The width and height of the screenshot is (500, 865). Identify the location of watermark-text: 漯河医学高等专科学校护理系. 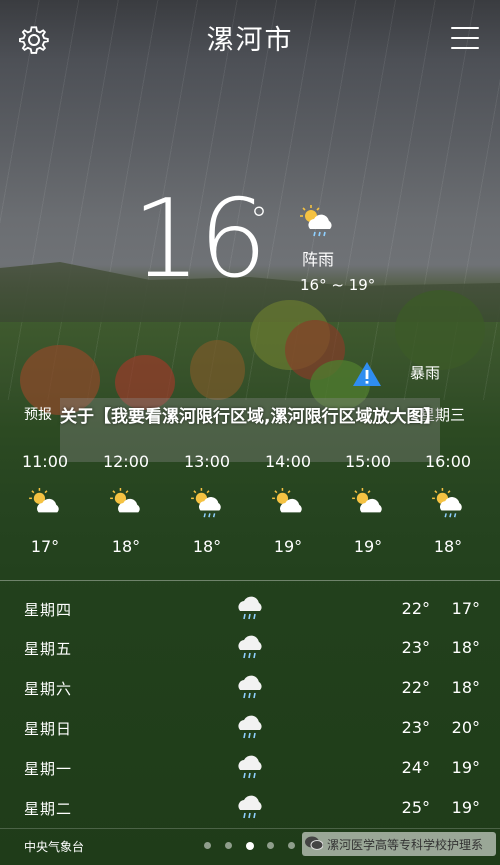
(405, 845).